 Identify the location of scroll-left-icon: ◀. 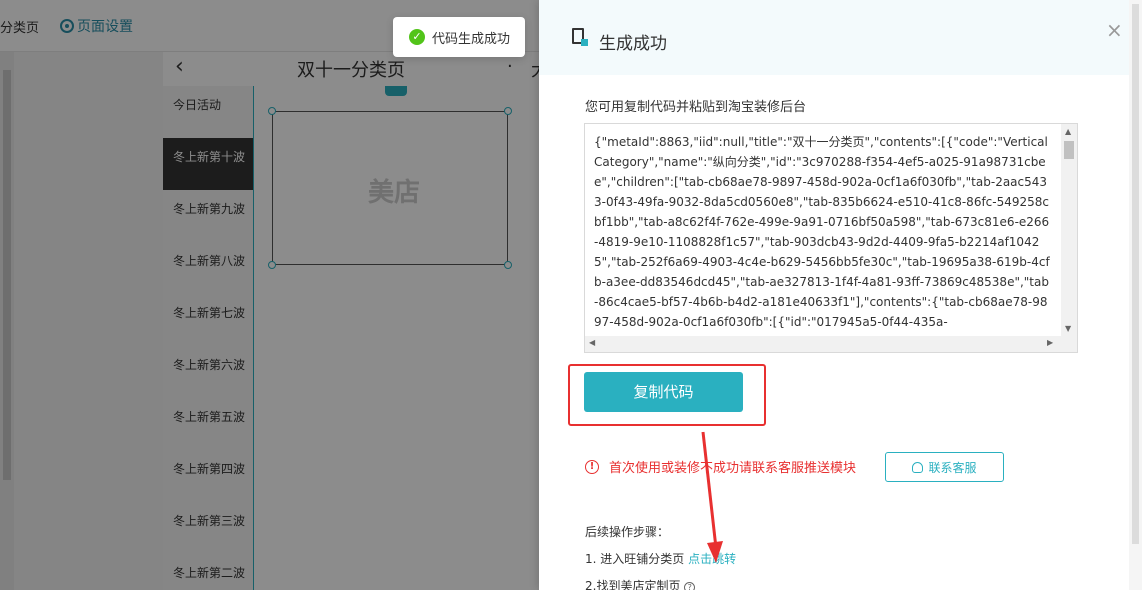
(592, 342).